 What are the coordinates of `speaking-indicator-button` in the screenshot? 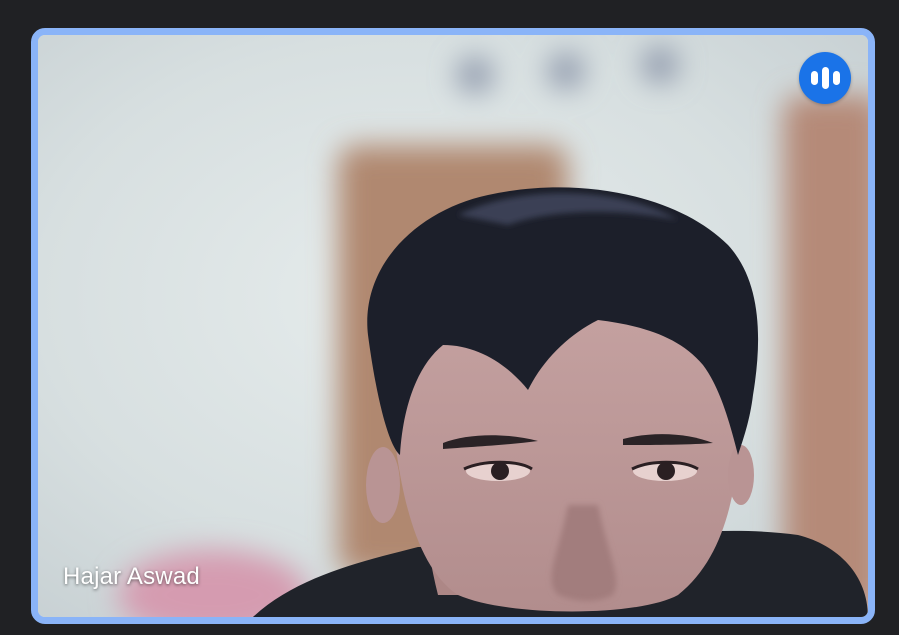 It's located at (825, 78).